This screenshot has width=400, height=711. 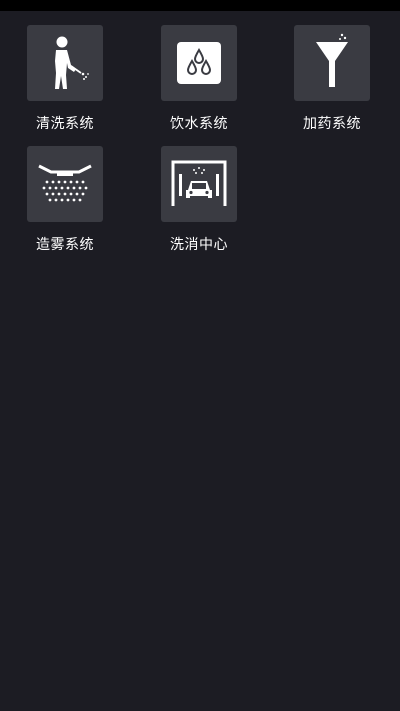 I want to click on tile-label: 造雾系统, so click(x=65, y=245).